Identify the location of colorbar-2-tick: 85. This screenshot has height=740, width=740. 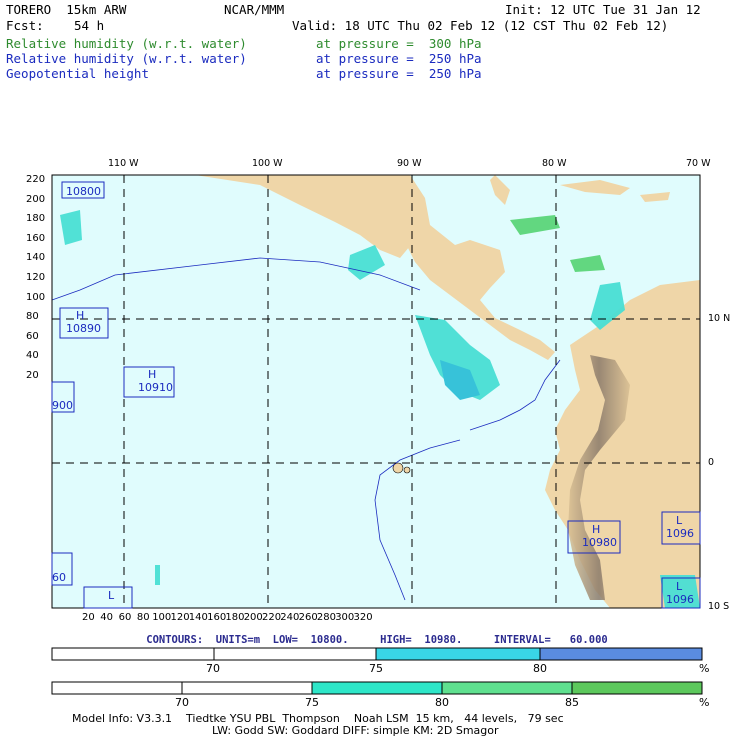
(572, 702).